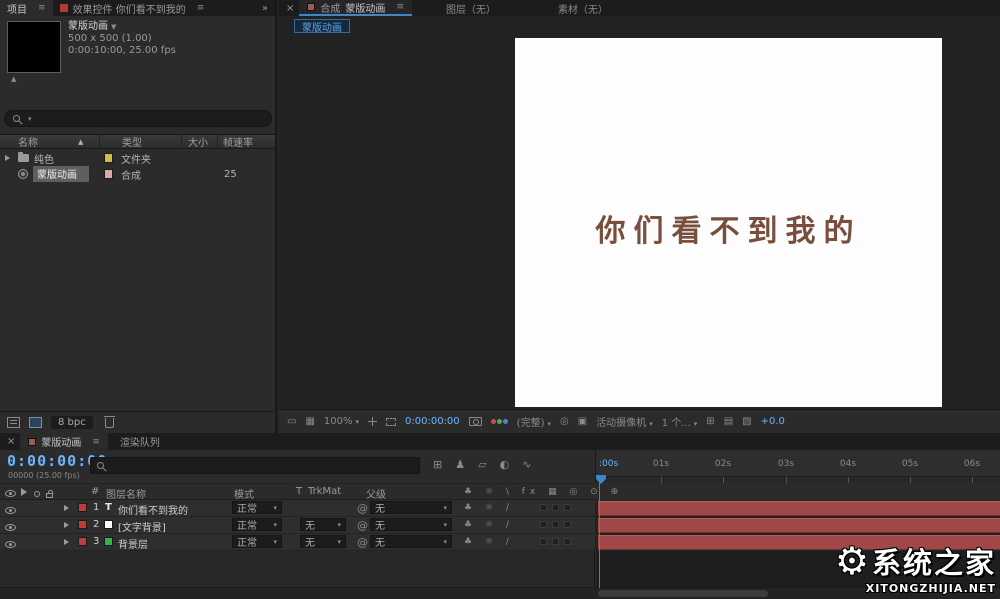  What do you see at coordinates (564, 421) in the screenshot?
I see `target-icon: ◎` at bounding box center [564, 421].